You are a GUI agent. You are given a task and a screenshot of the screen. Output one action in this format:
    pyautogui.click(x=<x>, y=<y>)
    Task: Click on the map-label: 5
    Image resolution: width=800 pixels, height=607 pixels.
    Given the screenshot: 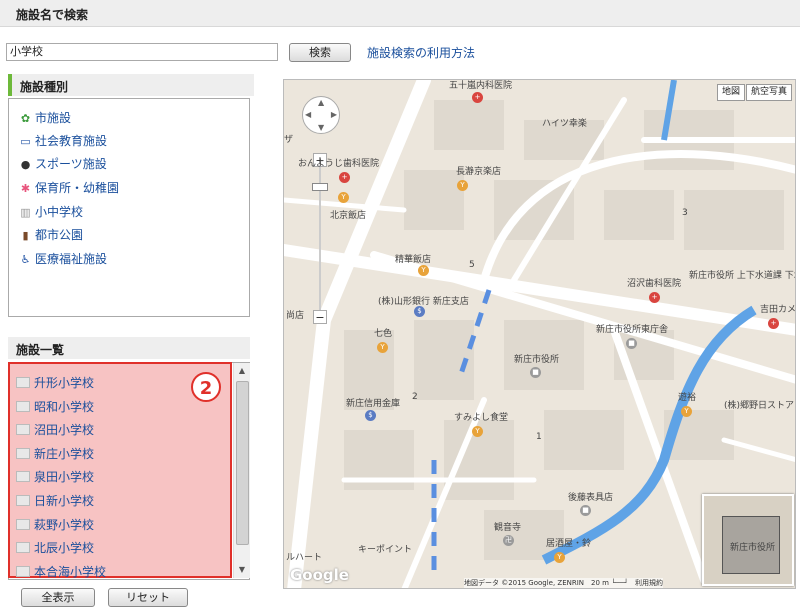 What is the action you would take?
    pyautogui.click(x=472, y=265)
    